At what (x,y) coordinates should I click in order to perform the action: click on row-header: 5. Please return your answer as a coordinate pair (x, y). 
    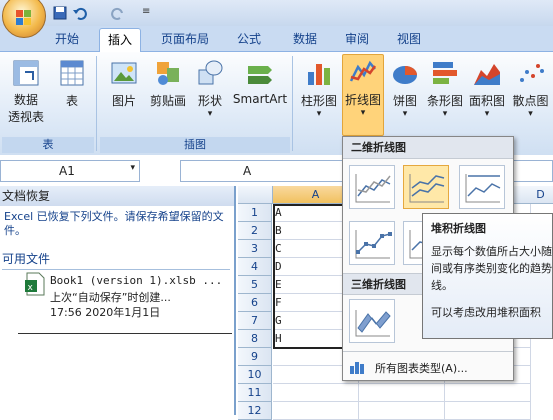
    Looking at the image, I should click on (255, 285).